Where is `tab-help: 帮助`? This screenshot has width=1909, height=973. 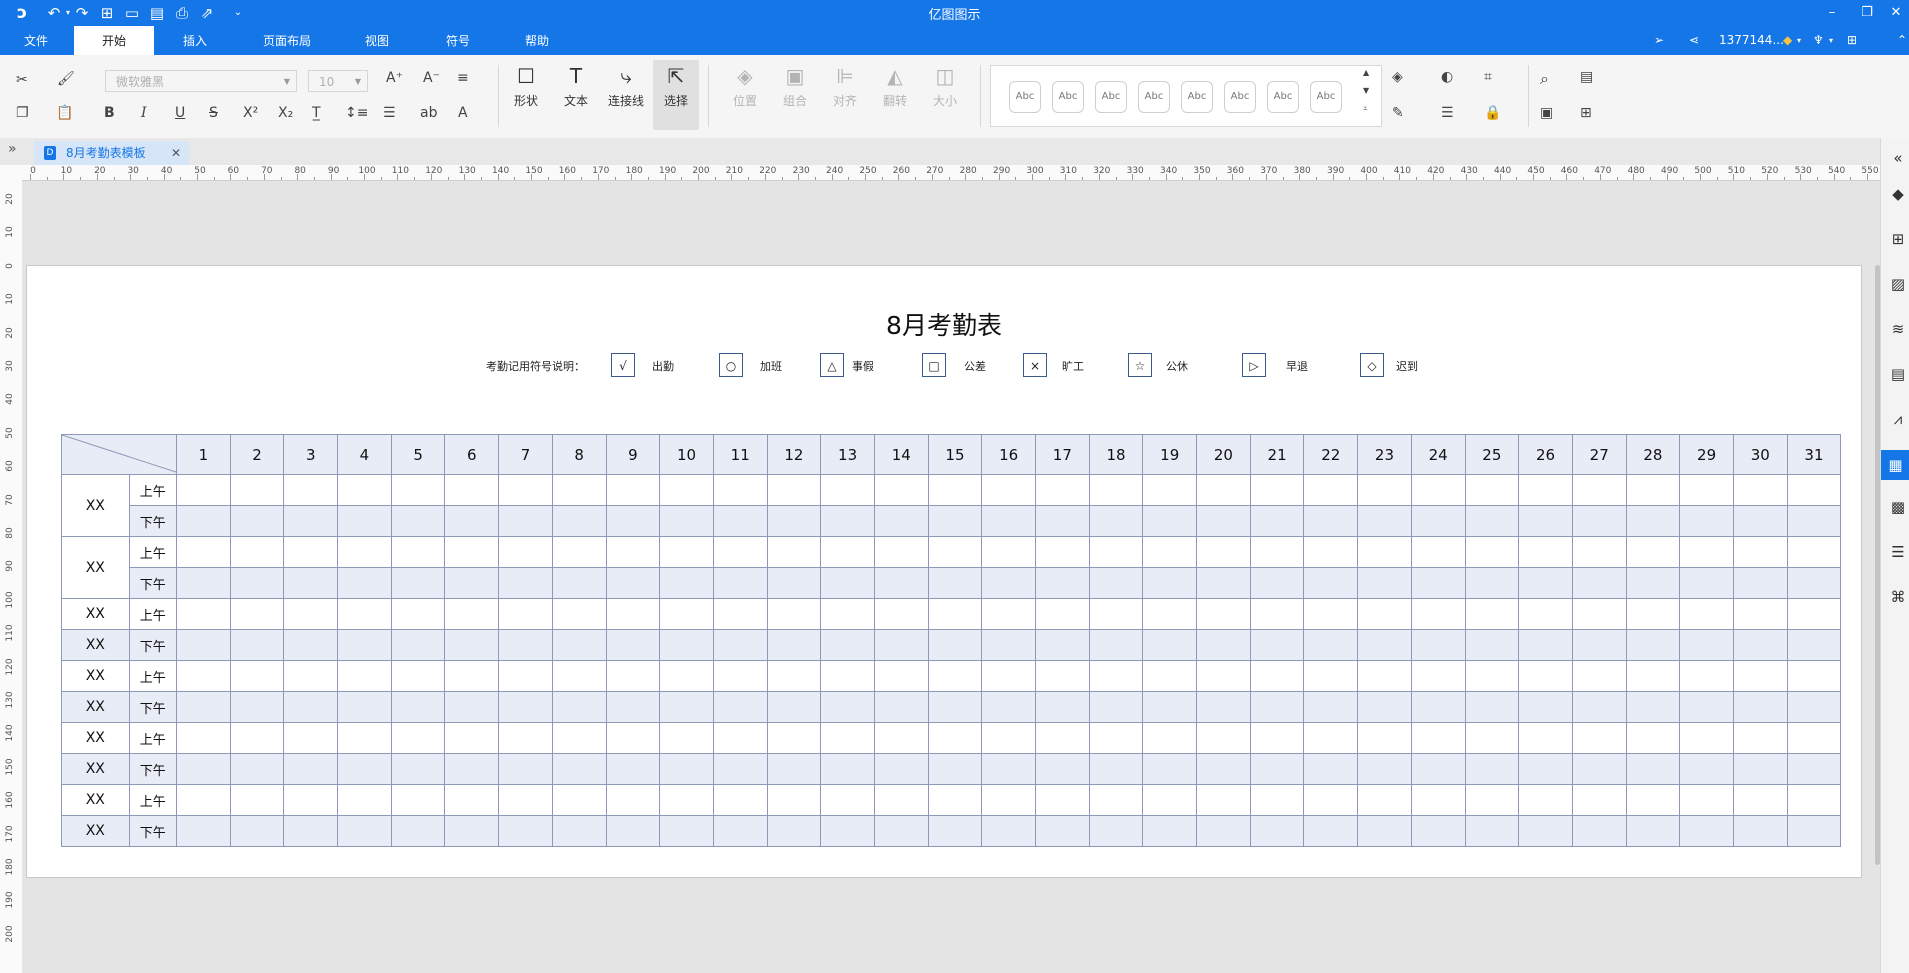
tab-help: 帮助 is located at coordinates (537, 40).